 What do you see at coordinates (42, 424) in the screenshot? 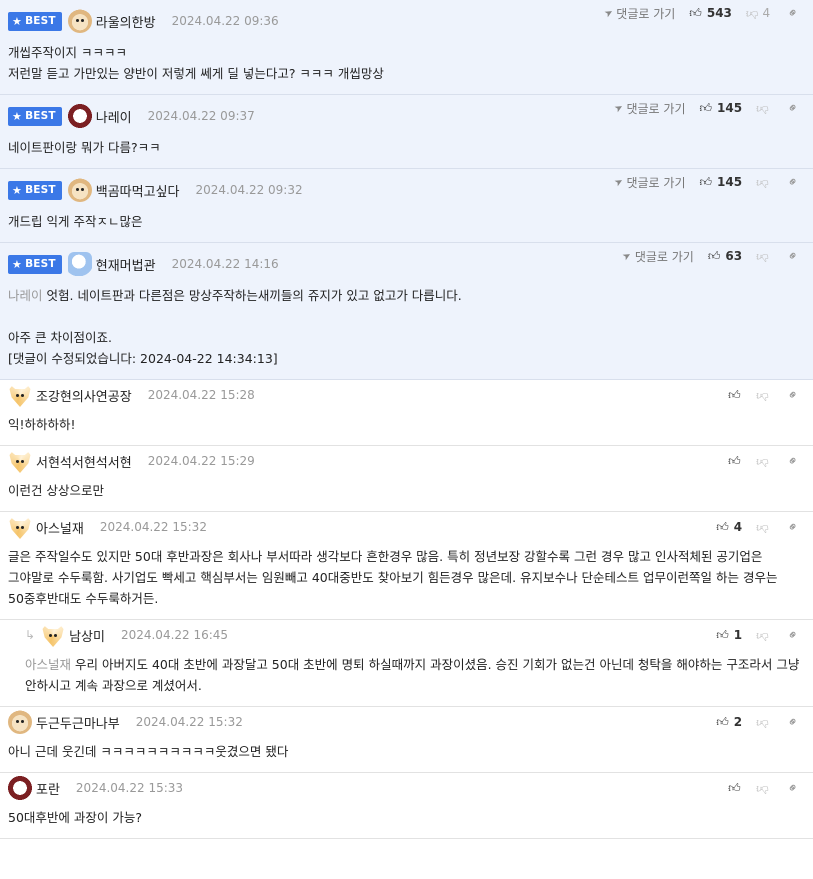
I see `comment-line: 익!하하하하!` at bounding box center [42, 424].